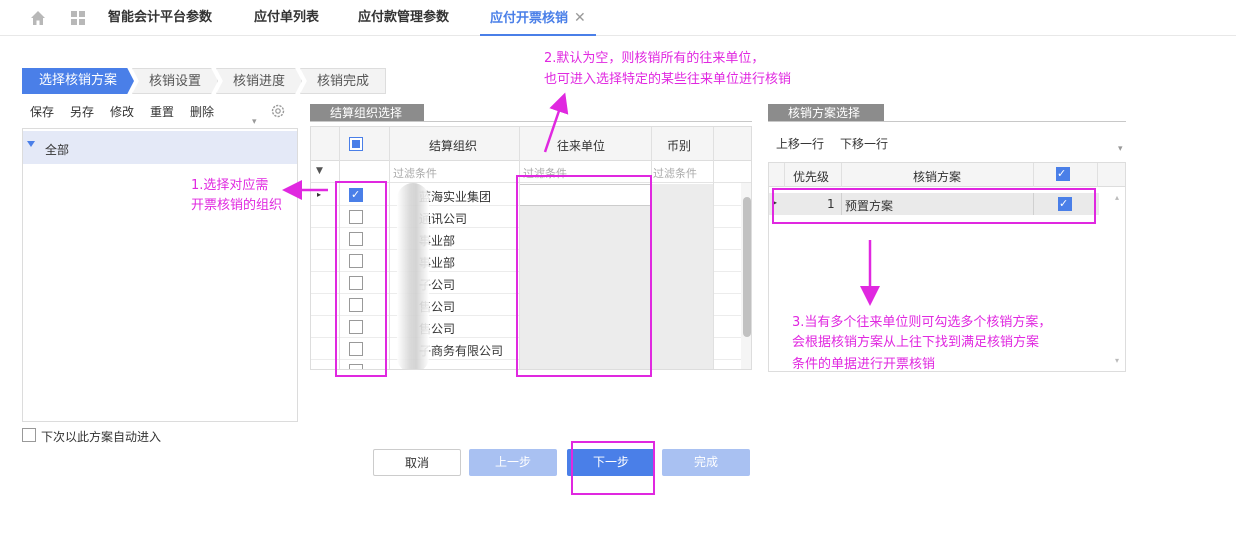 This screenshot has height=538, width=1236. What do you see at coordinates (811, 176) in the screenshot?
I see `col-header-priority: 优先级` at bounding box center [811, 176].